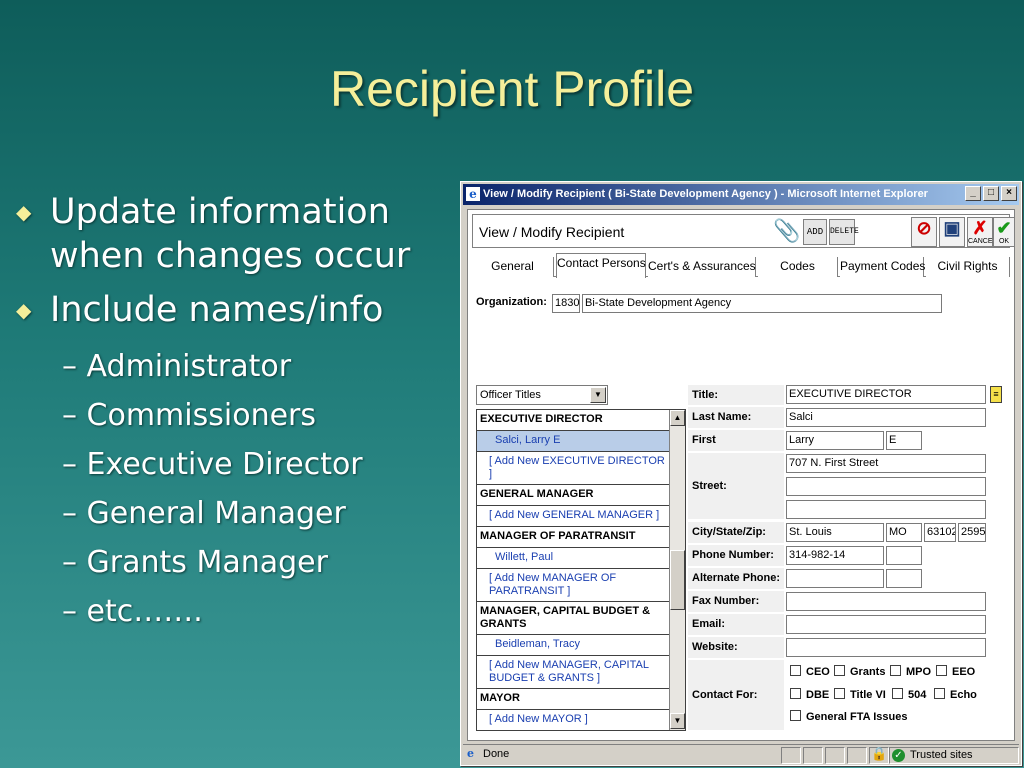  I want to click on floppy-icon: ▣, so click(952, 228).